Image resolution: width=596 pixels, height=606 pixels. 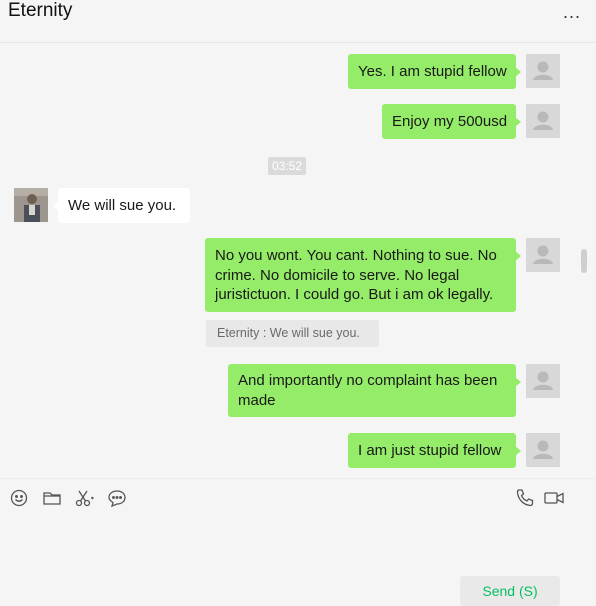 I want to click on send-button: Send (S), so click(x=510, y=591).